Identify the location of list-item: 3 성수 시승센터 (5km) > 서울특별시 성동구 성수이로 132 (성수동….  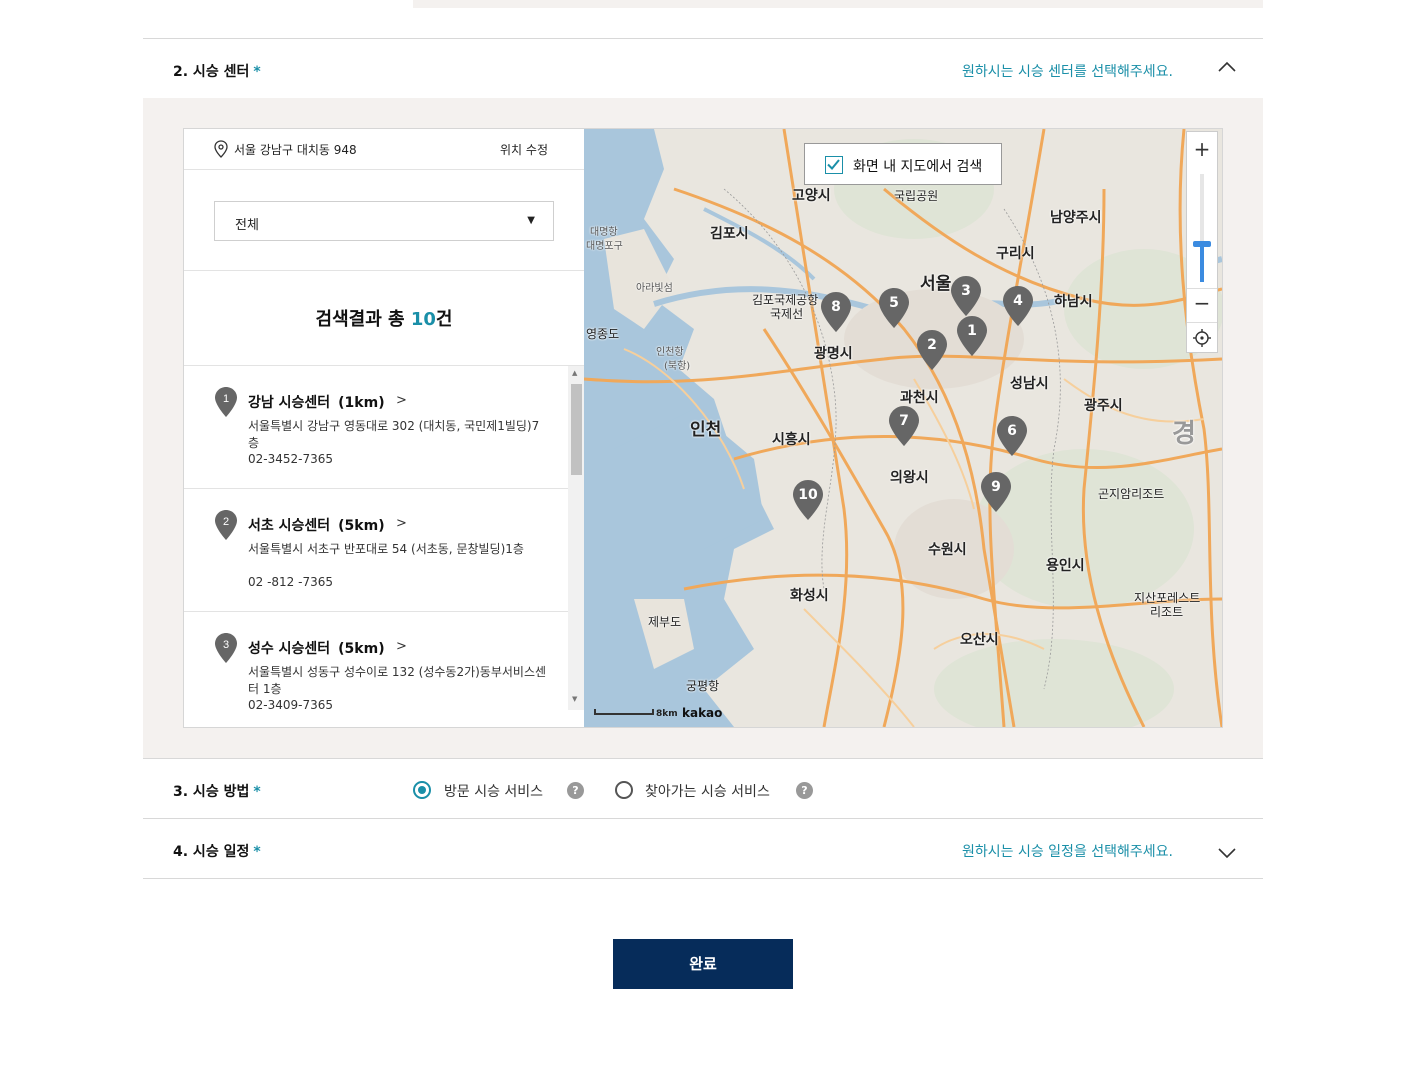
(376, 669).